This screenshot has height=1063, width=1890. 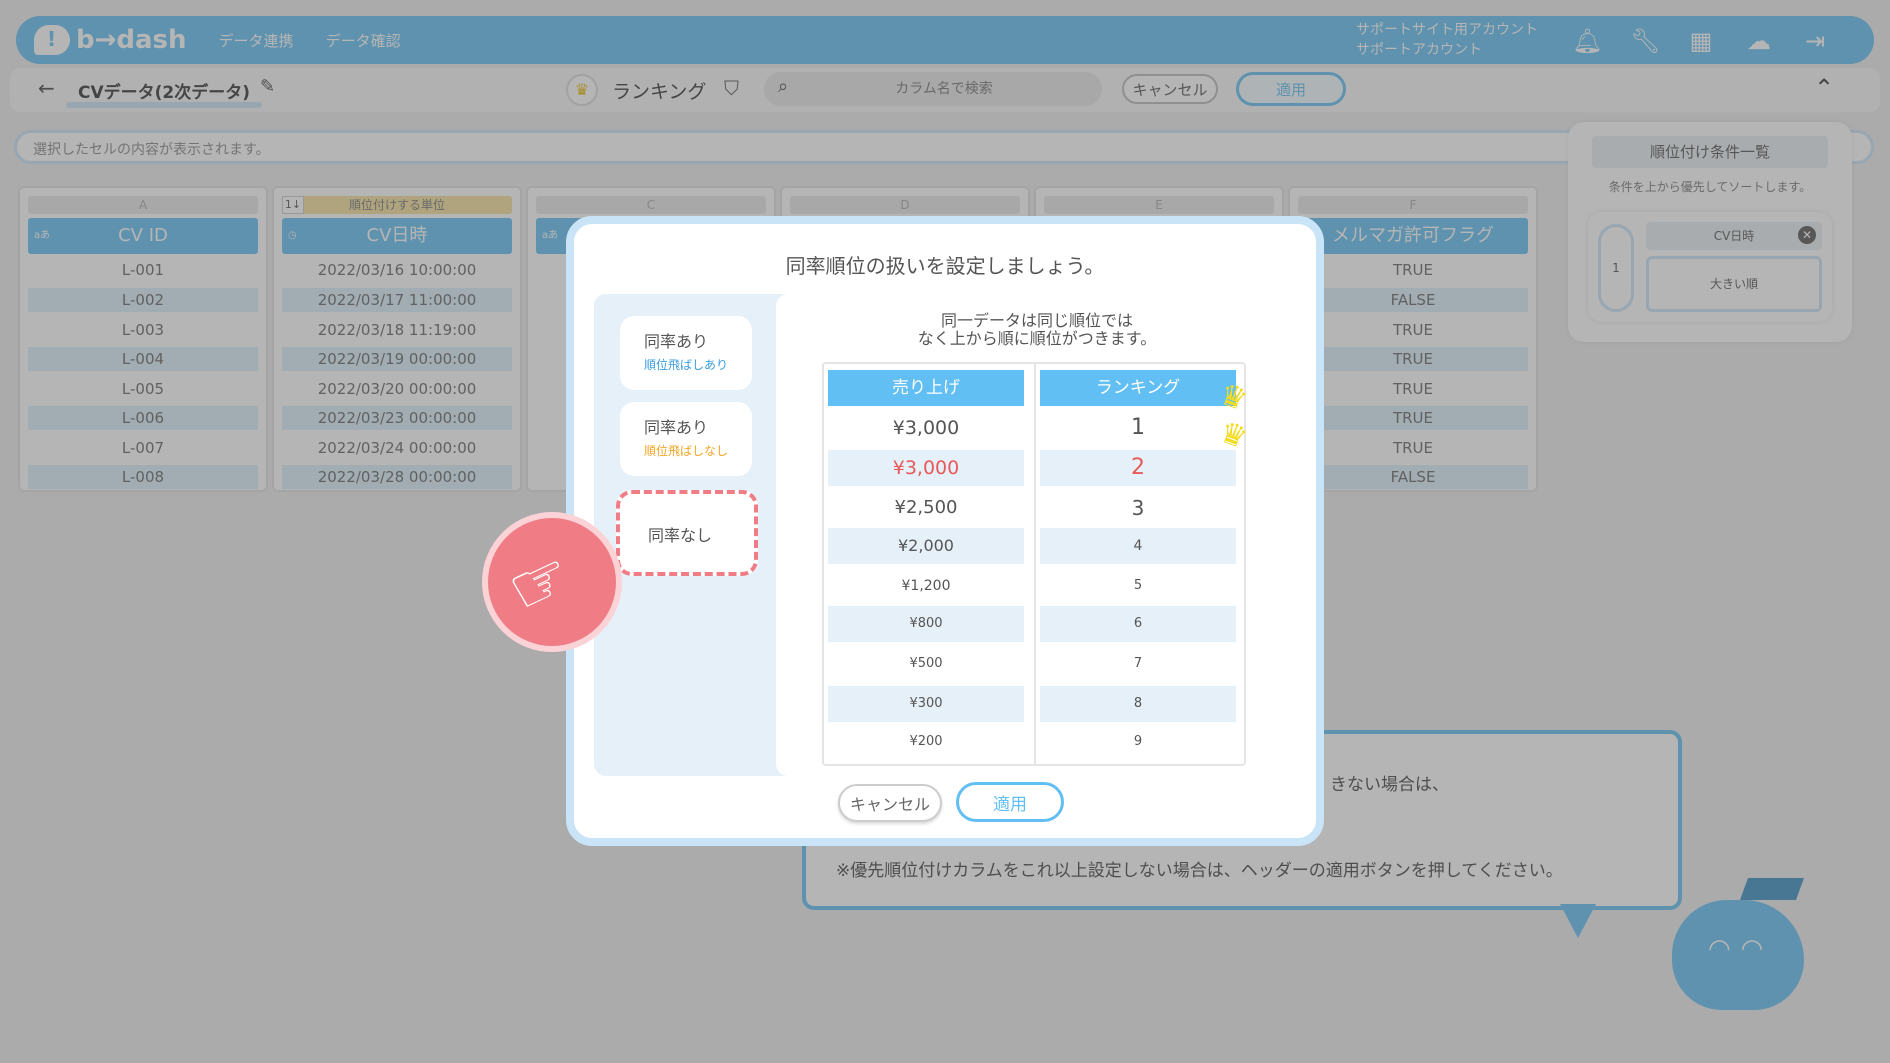 I want to click on table-cell: ¥200, so click(x=926, y=741).